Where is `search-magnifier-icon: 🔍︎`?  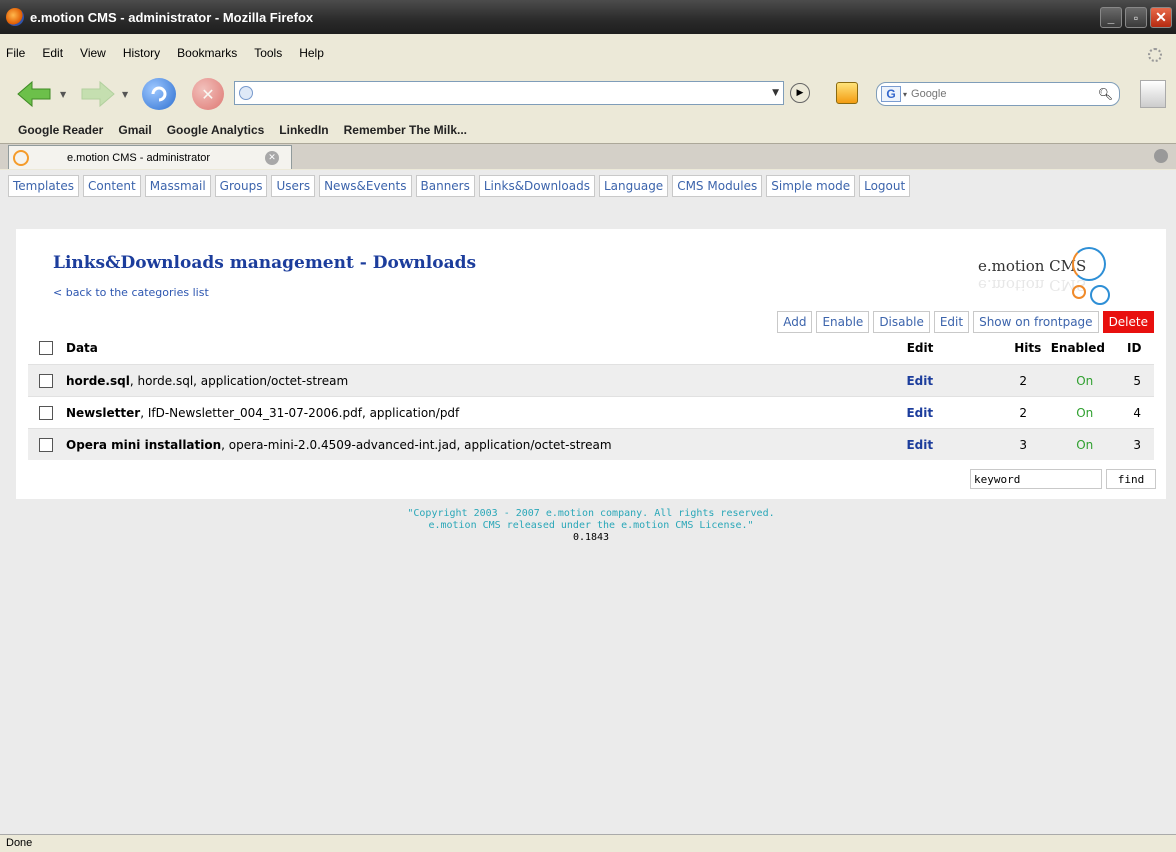
search-magnifier-icon: 🔍︎ is located at coordinates (1105, 94).